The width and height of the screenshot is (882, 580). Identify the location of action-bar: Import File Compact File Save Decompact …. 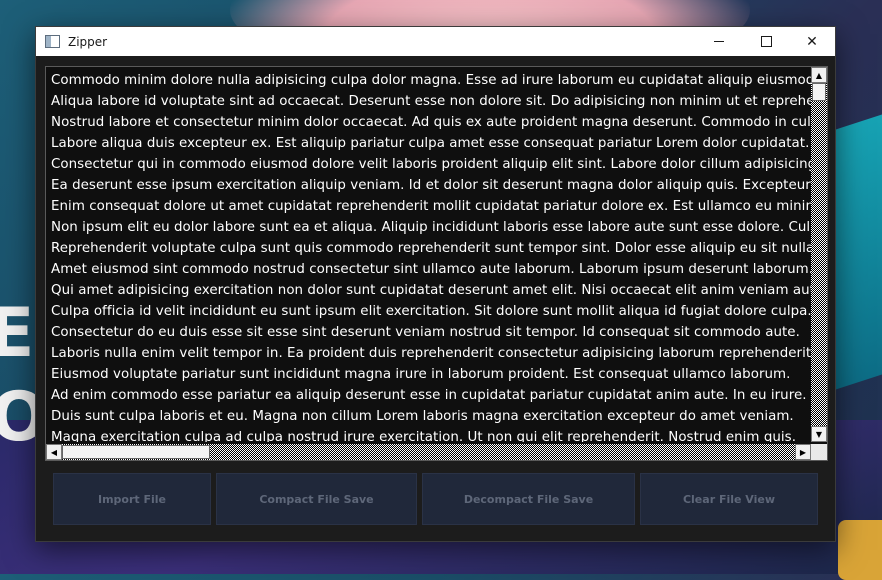
(435, 499).